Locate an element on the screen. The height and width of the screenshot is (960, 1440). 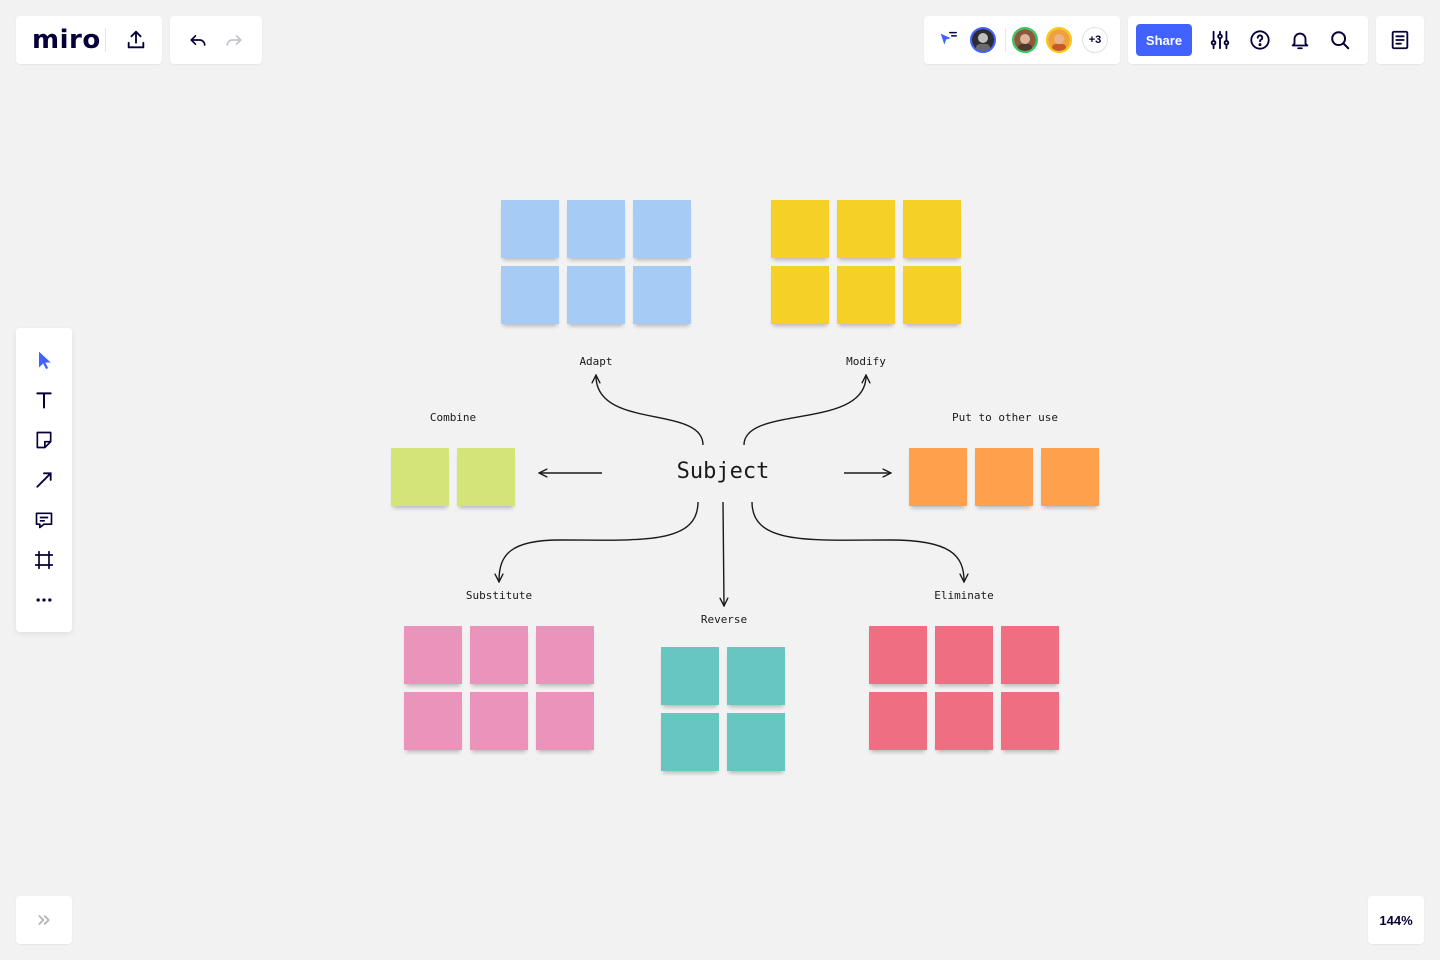
connector-eliminate is located at coordinates (857, 541).